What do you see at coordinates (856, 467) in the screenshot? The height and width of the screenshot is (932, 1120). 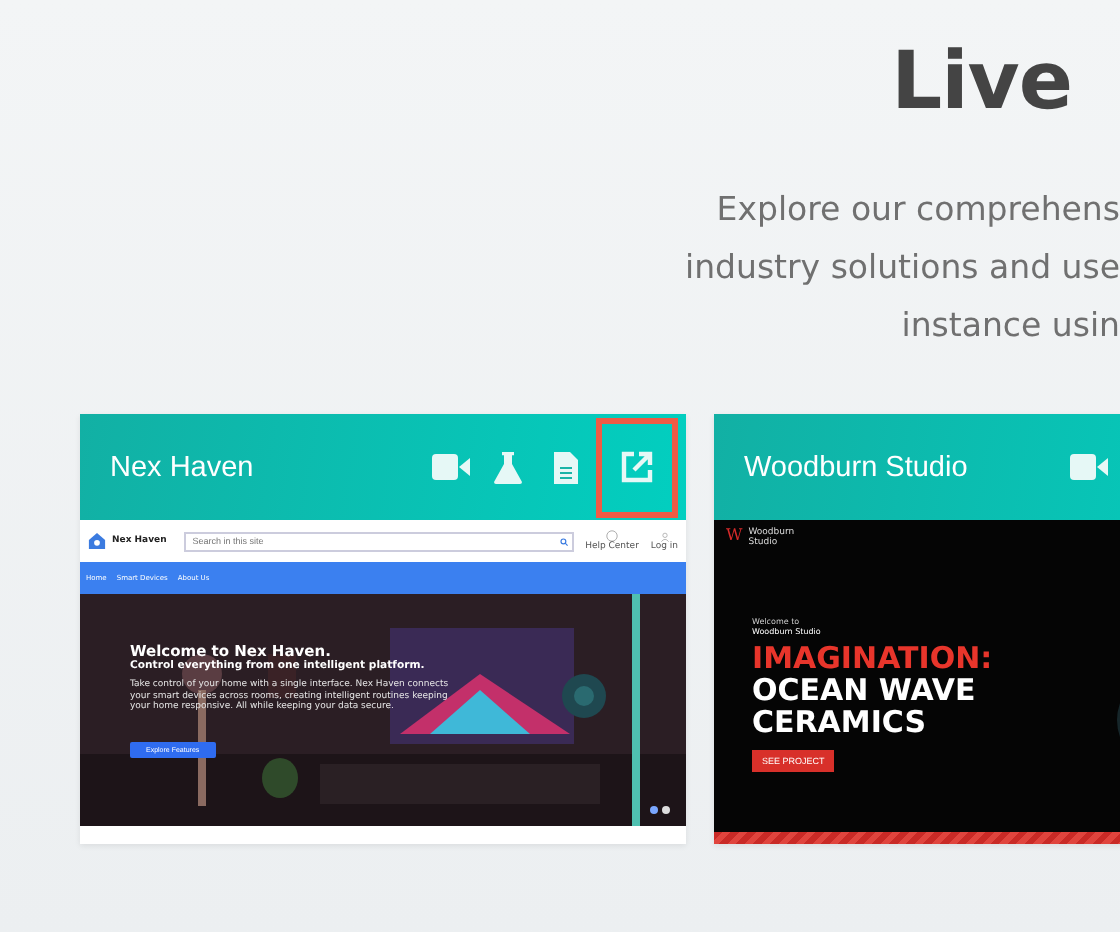 I see `card-title: Woodburn Studio` at bounding box center [856, 467].